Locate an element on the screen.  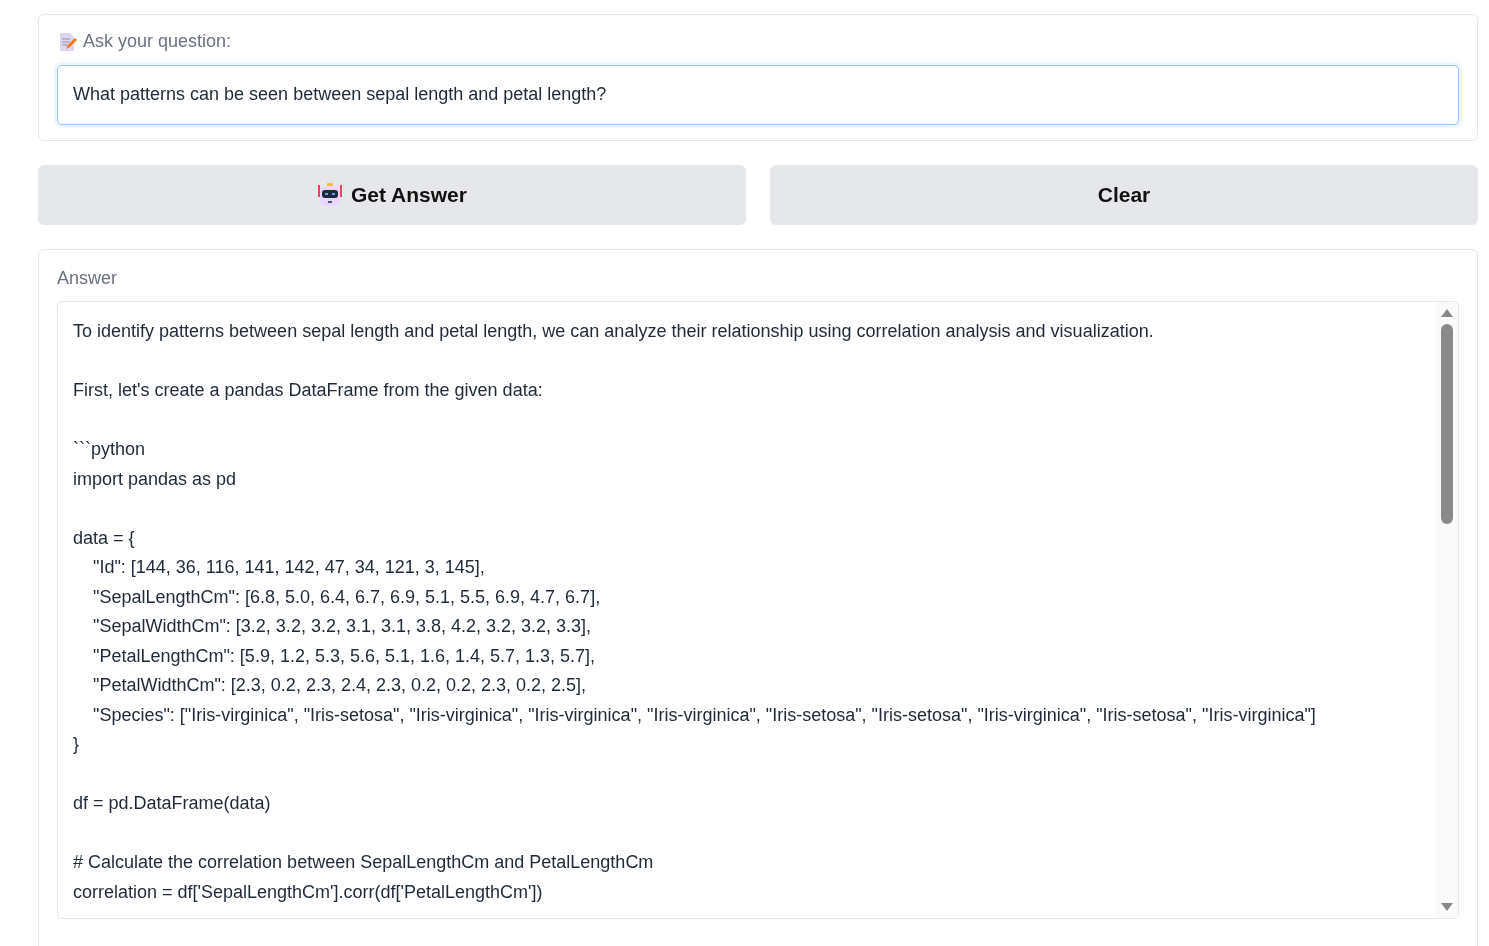
answer-line: To identify patterns between sepal length and petal length, we can analyze their relationship using correlation analysis and visualization. is located at coordinates (614, 332).